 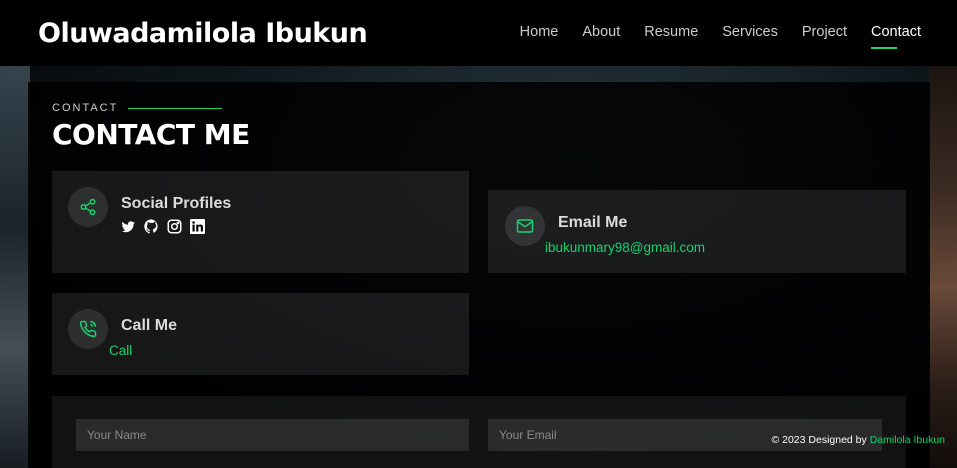 What do you see at coordinates (174, 226) in the screenshot?
I see `instagram-icon` at bounding box center [174, 226].